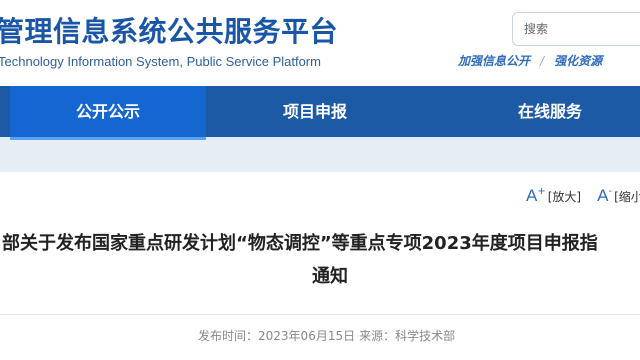  I want to click on shrink-label: [缩小, so click(627, 197).